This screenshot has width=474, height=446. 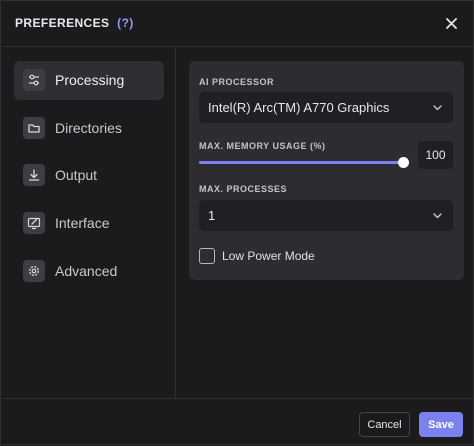 I want to click on close-button, so click(x=451, y=23).